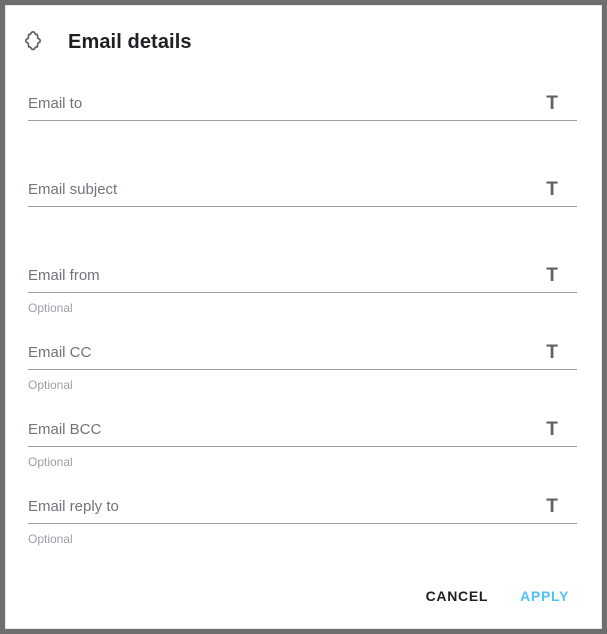  Describe the element at coordinates (33, 42) in the screenshot. I see `puzzle-piece-icon` at that location.